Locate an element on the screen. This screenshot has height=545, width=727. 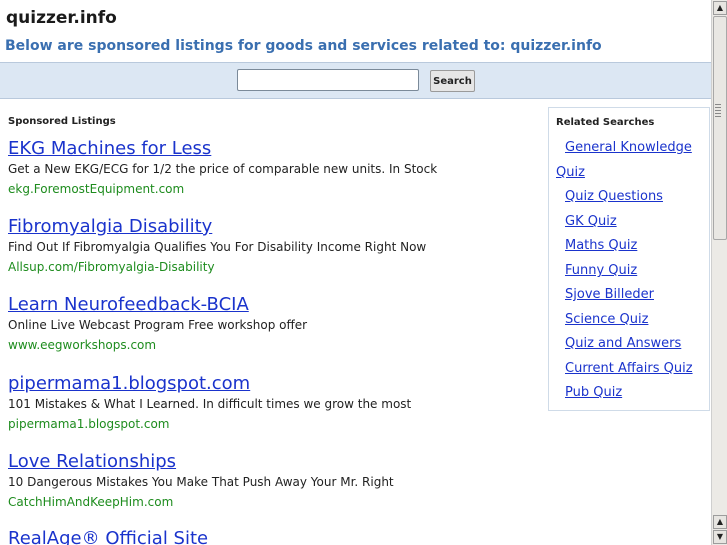
ad-url-link: www.eegworkshops.com is located at coordinates (157, 345).